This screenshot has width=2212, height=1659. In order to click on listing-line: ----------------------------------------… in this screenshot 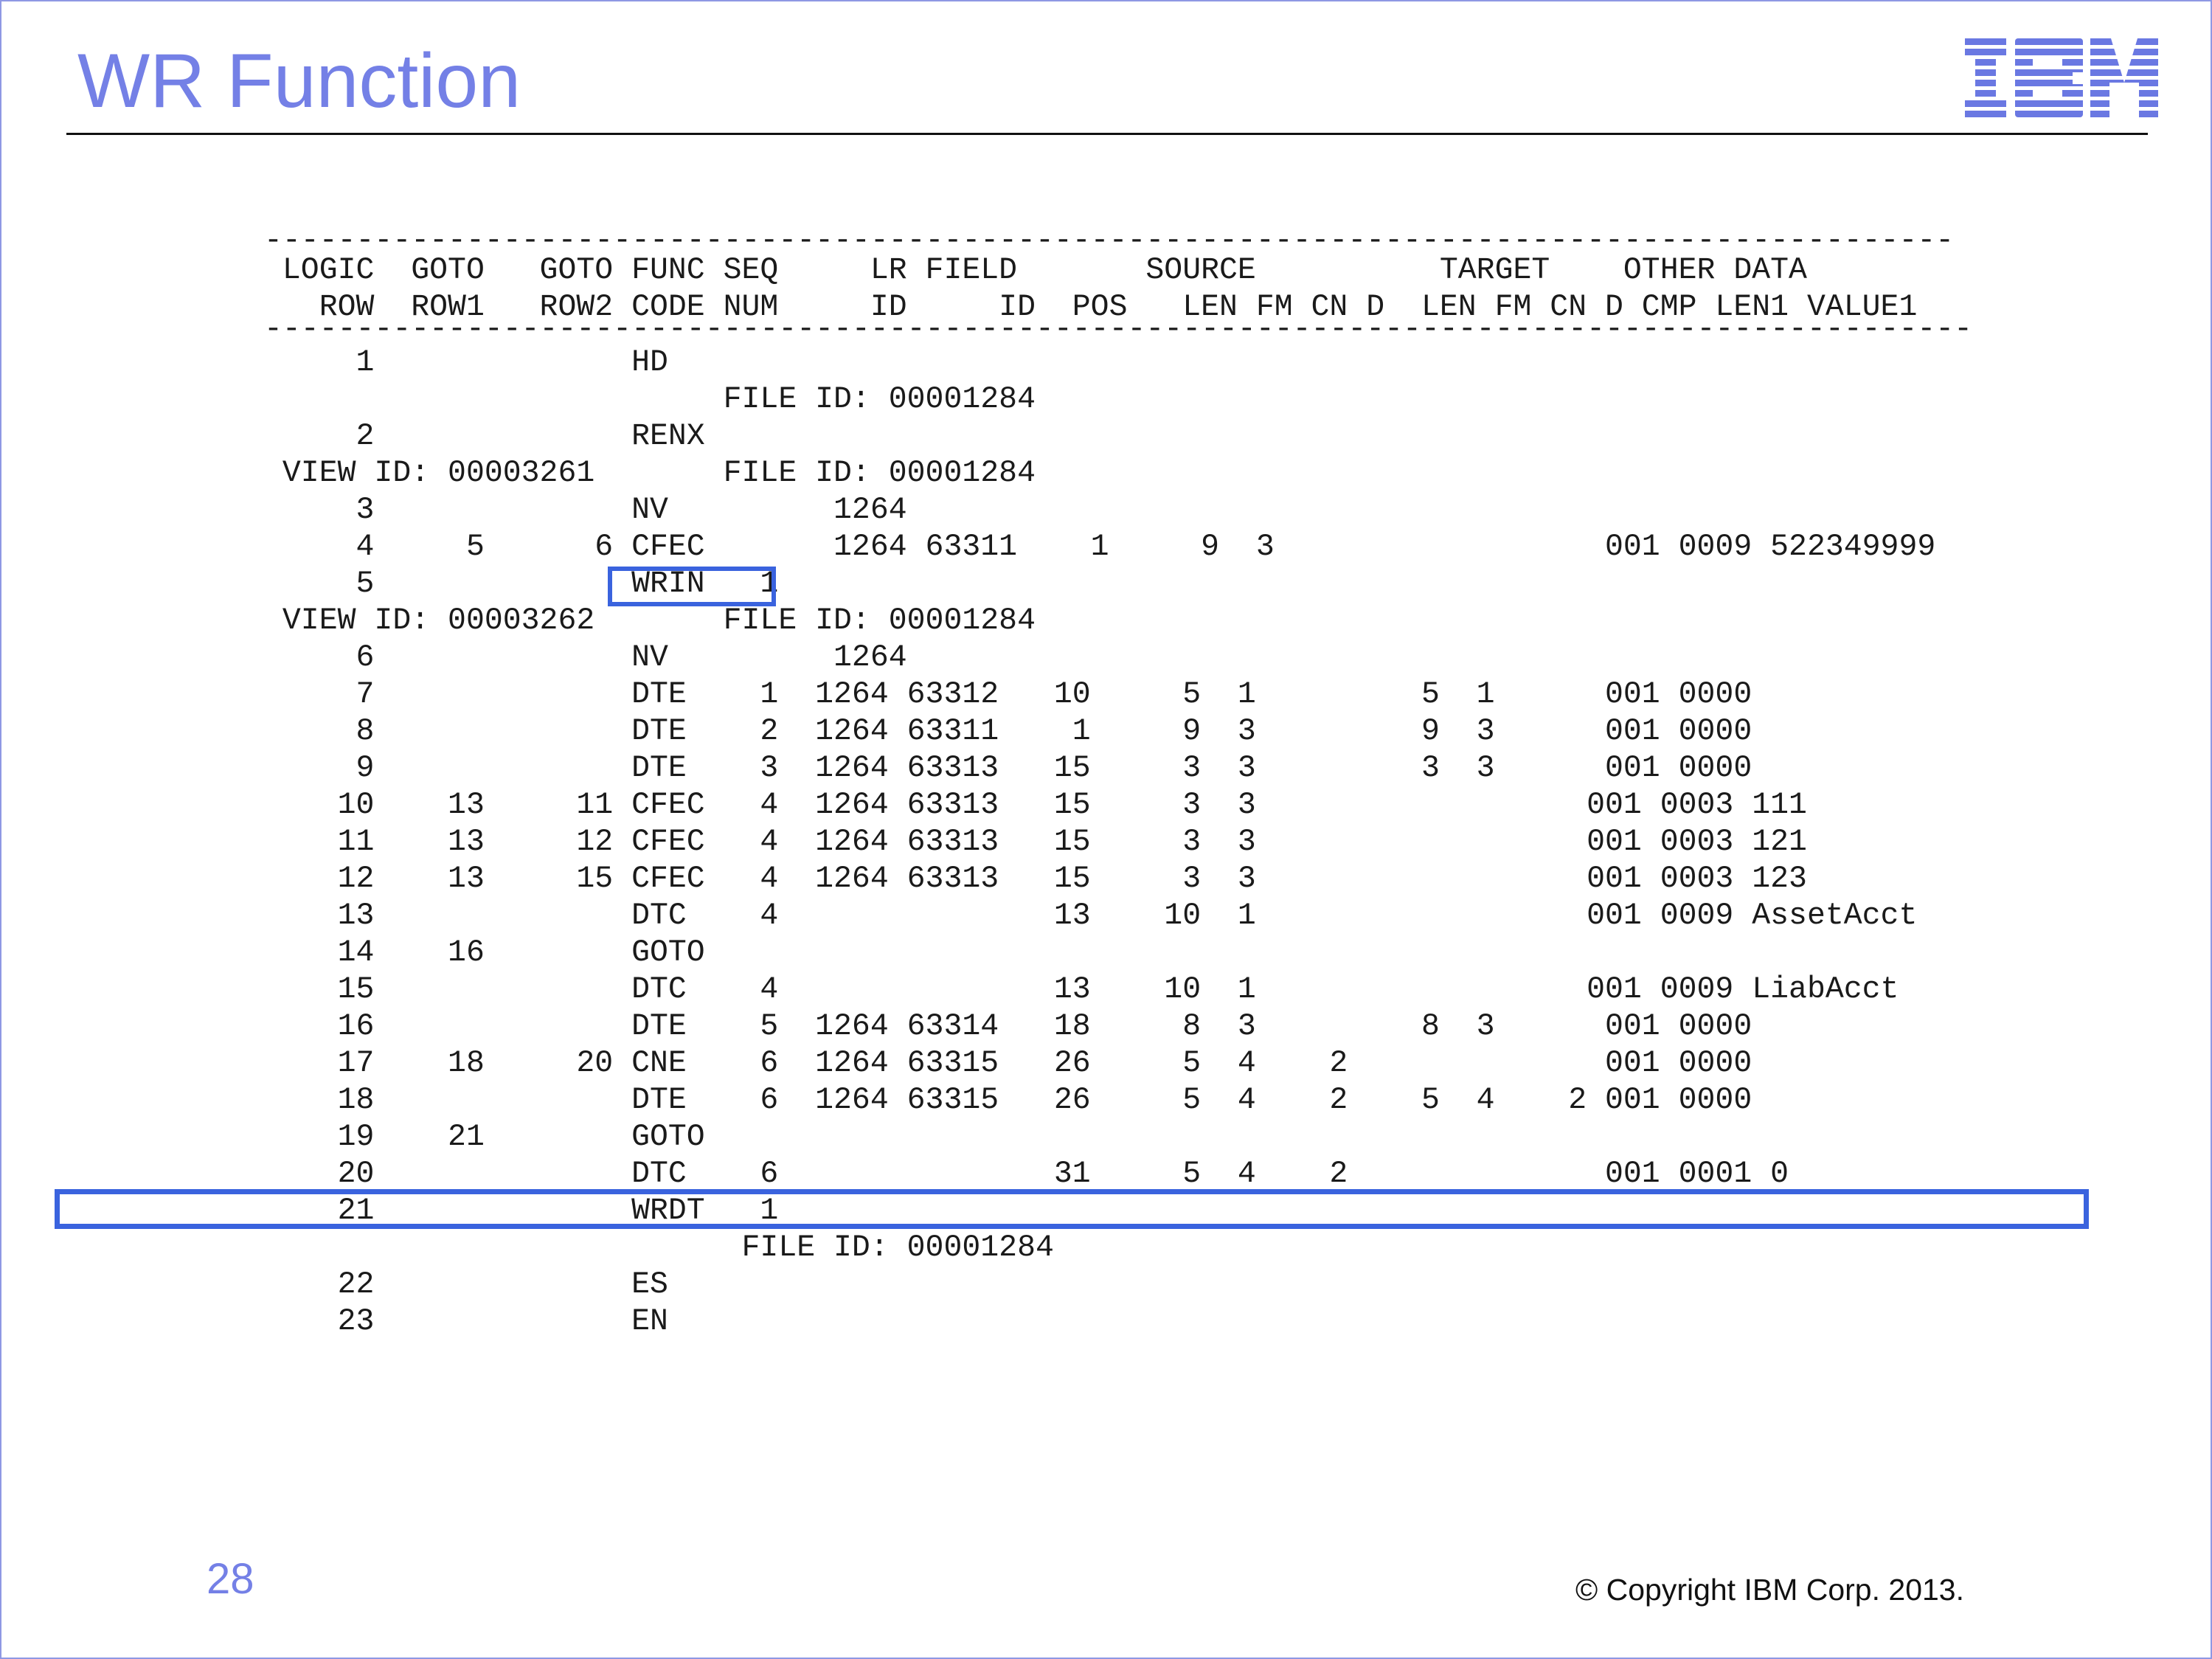, I will do `click(1119, 330)`.